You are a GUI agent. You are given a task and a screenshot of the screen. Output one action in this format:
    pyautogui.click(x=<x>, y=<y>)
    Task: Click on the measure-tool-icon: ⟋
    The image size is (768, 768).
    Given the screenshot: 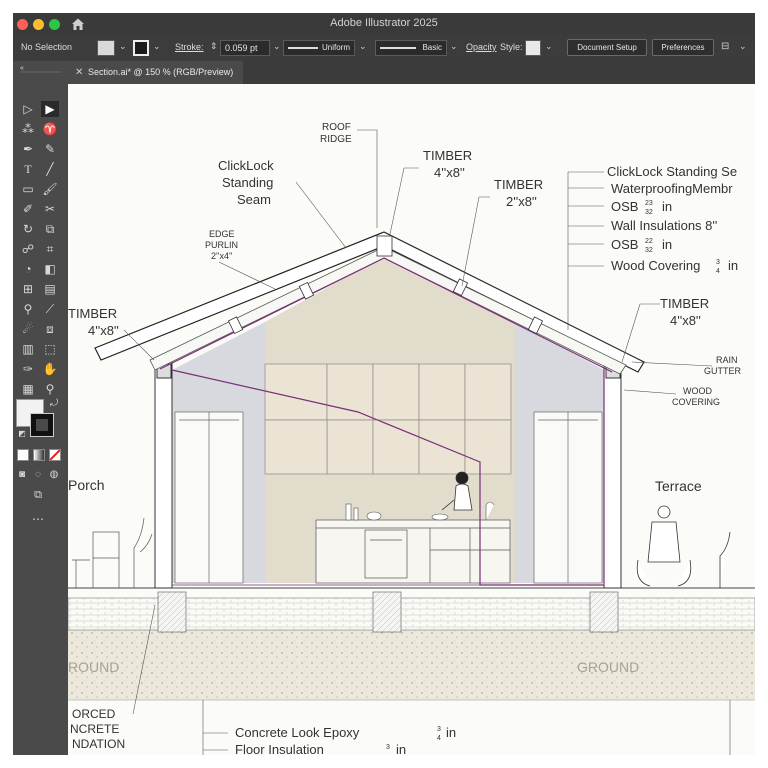 What is the action you would take?
    pyautogui.click(x=50, y=309)
    